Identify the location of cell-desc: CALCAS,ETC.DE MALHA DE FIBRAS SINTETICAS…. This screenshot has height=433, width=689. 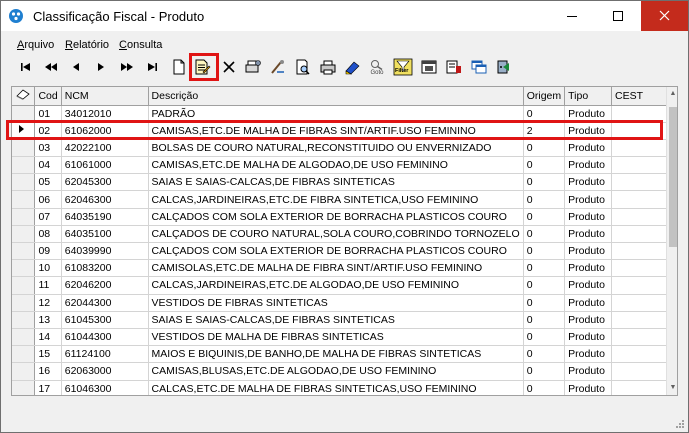
(336, 387).